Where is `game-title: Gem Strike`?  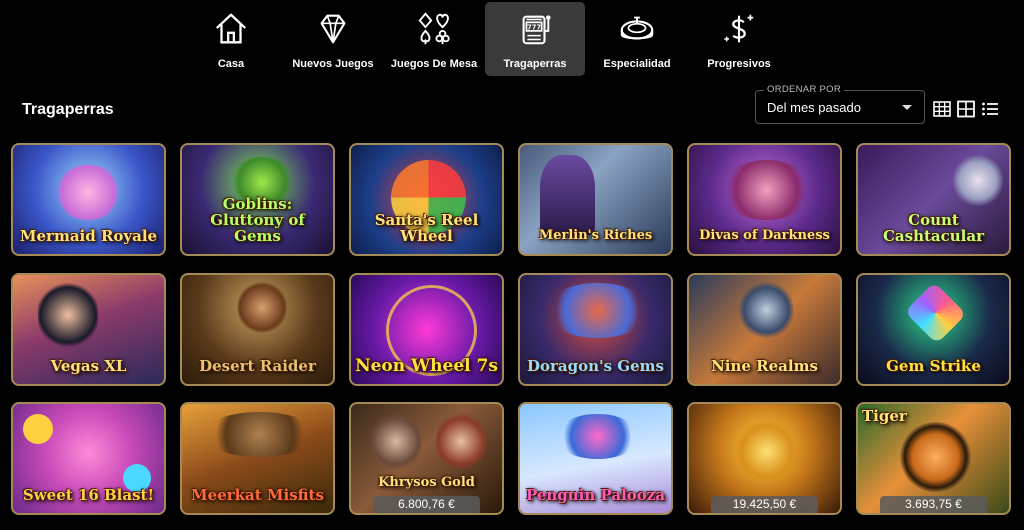 game-title: Gem Strike is located at coordinates (933, 366).